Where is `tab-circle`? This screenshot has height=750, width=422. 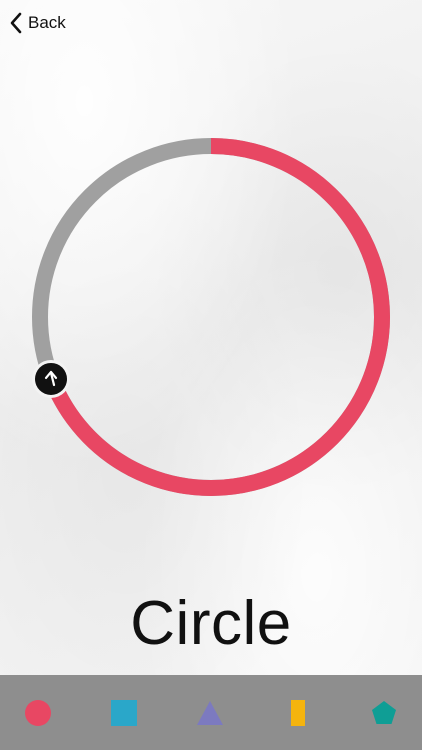 tab-circle is located at coordinates (38, 712).